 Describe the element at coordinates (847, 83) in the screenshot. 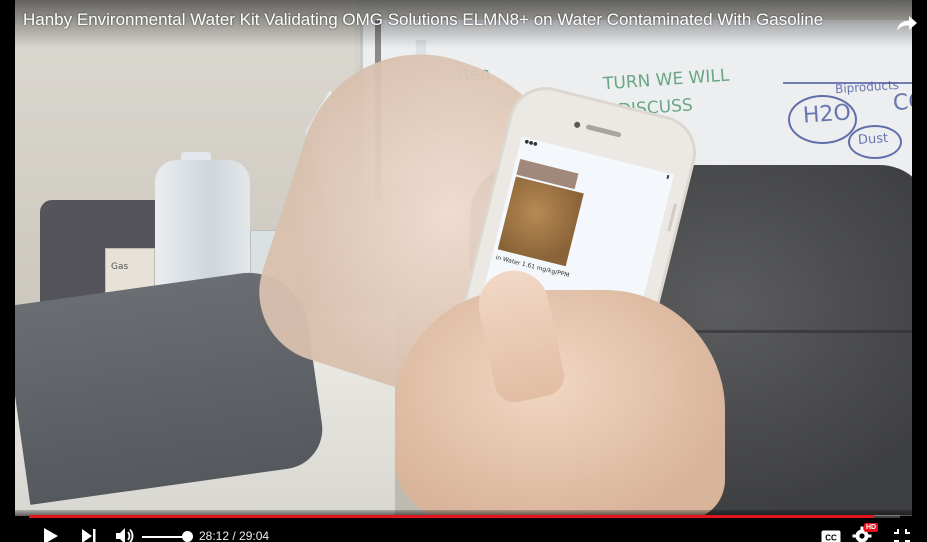

I see `whiteboard-line` at that location.